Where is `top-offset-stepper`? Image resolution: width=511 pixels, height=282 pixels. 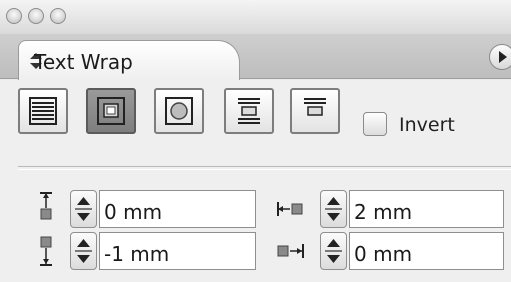
top-offset-stepper is located at coordinates (83, 209).